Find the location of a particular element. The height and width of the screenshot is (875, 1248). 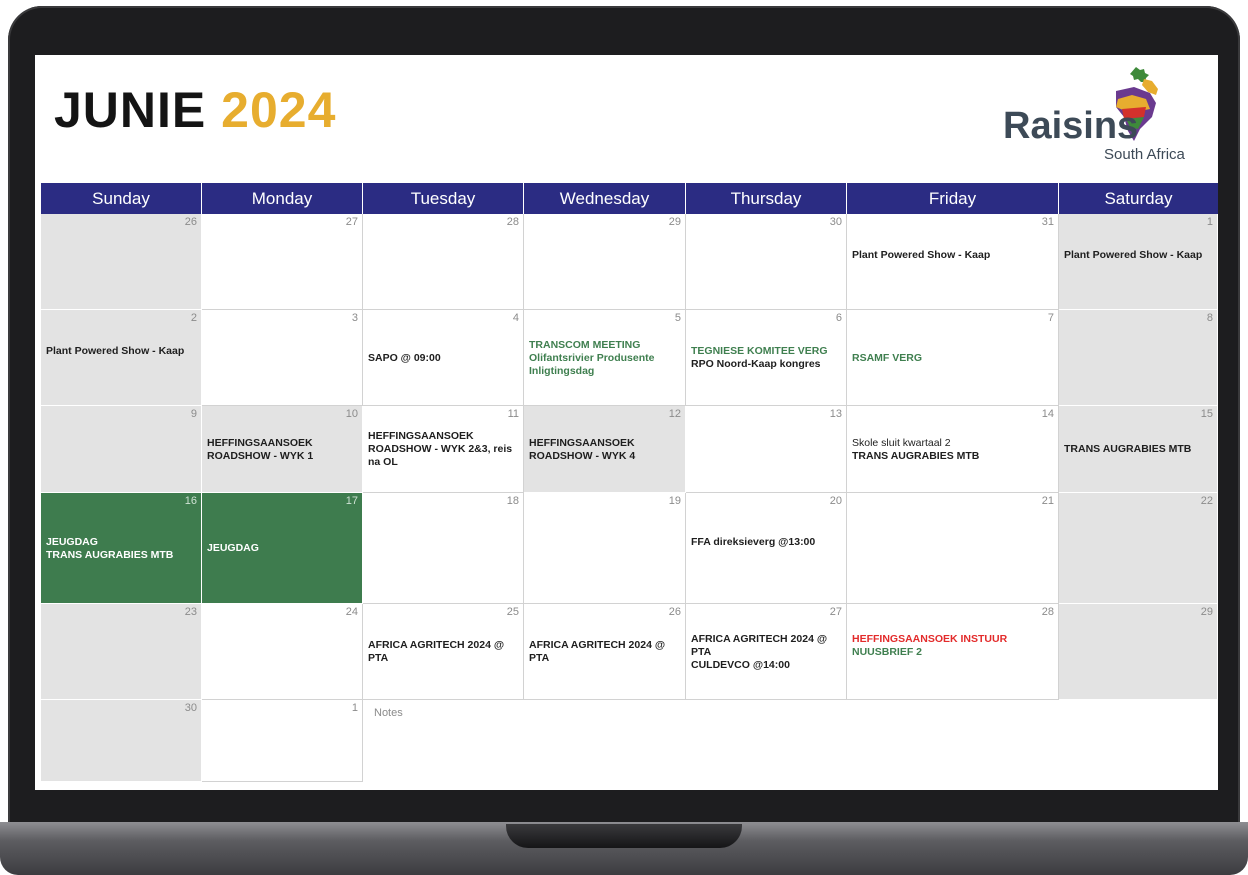

day-cell: 16 JEUGDAG TRANS AUGRABIES MTB is located at coordinates (121, 548).